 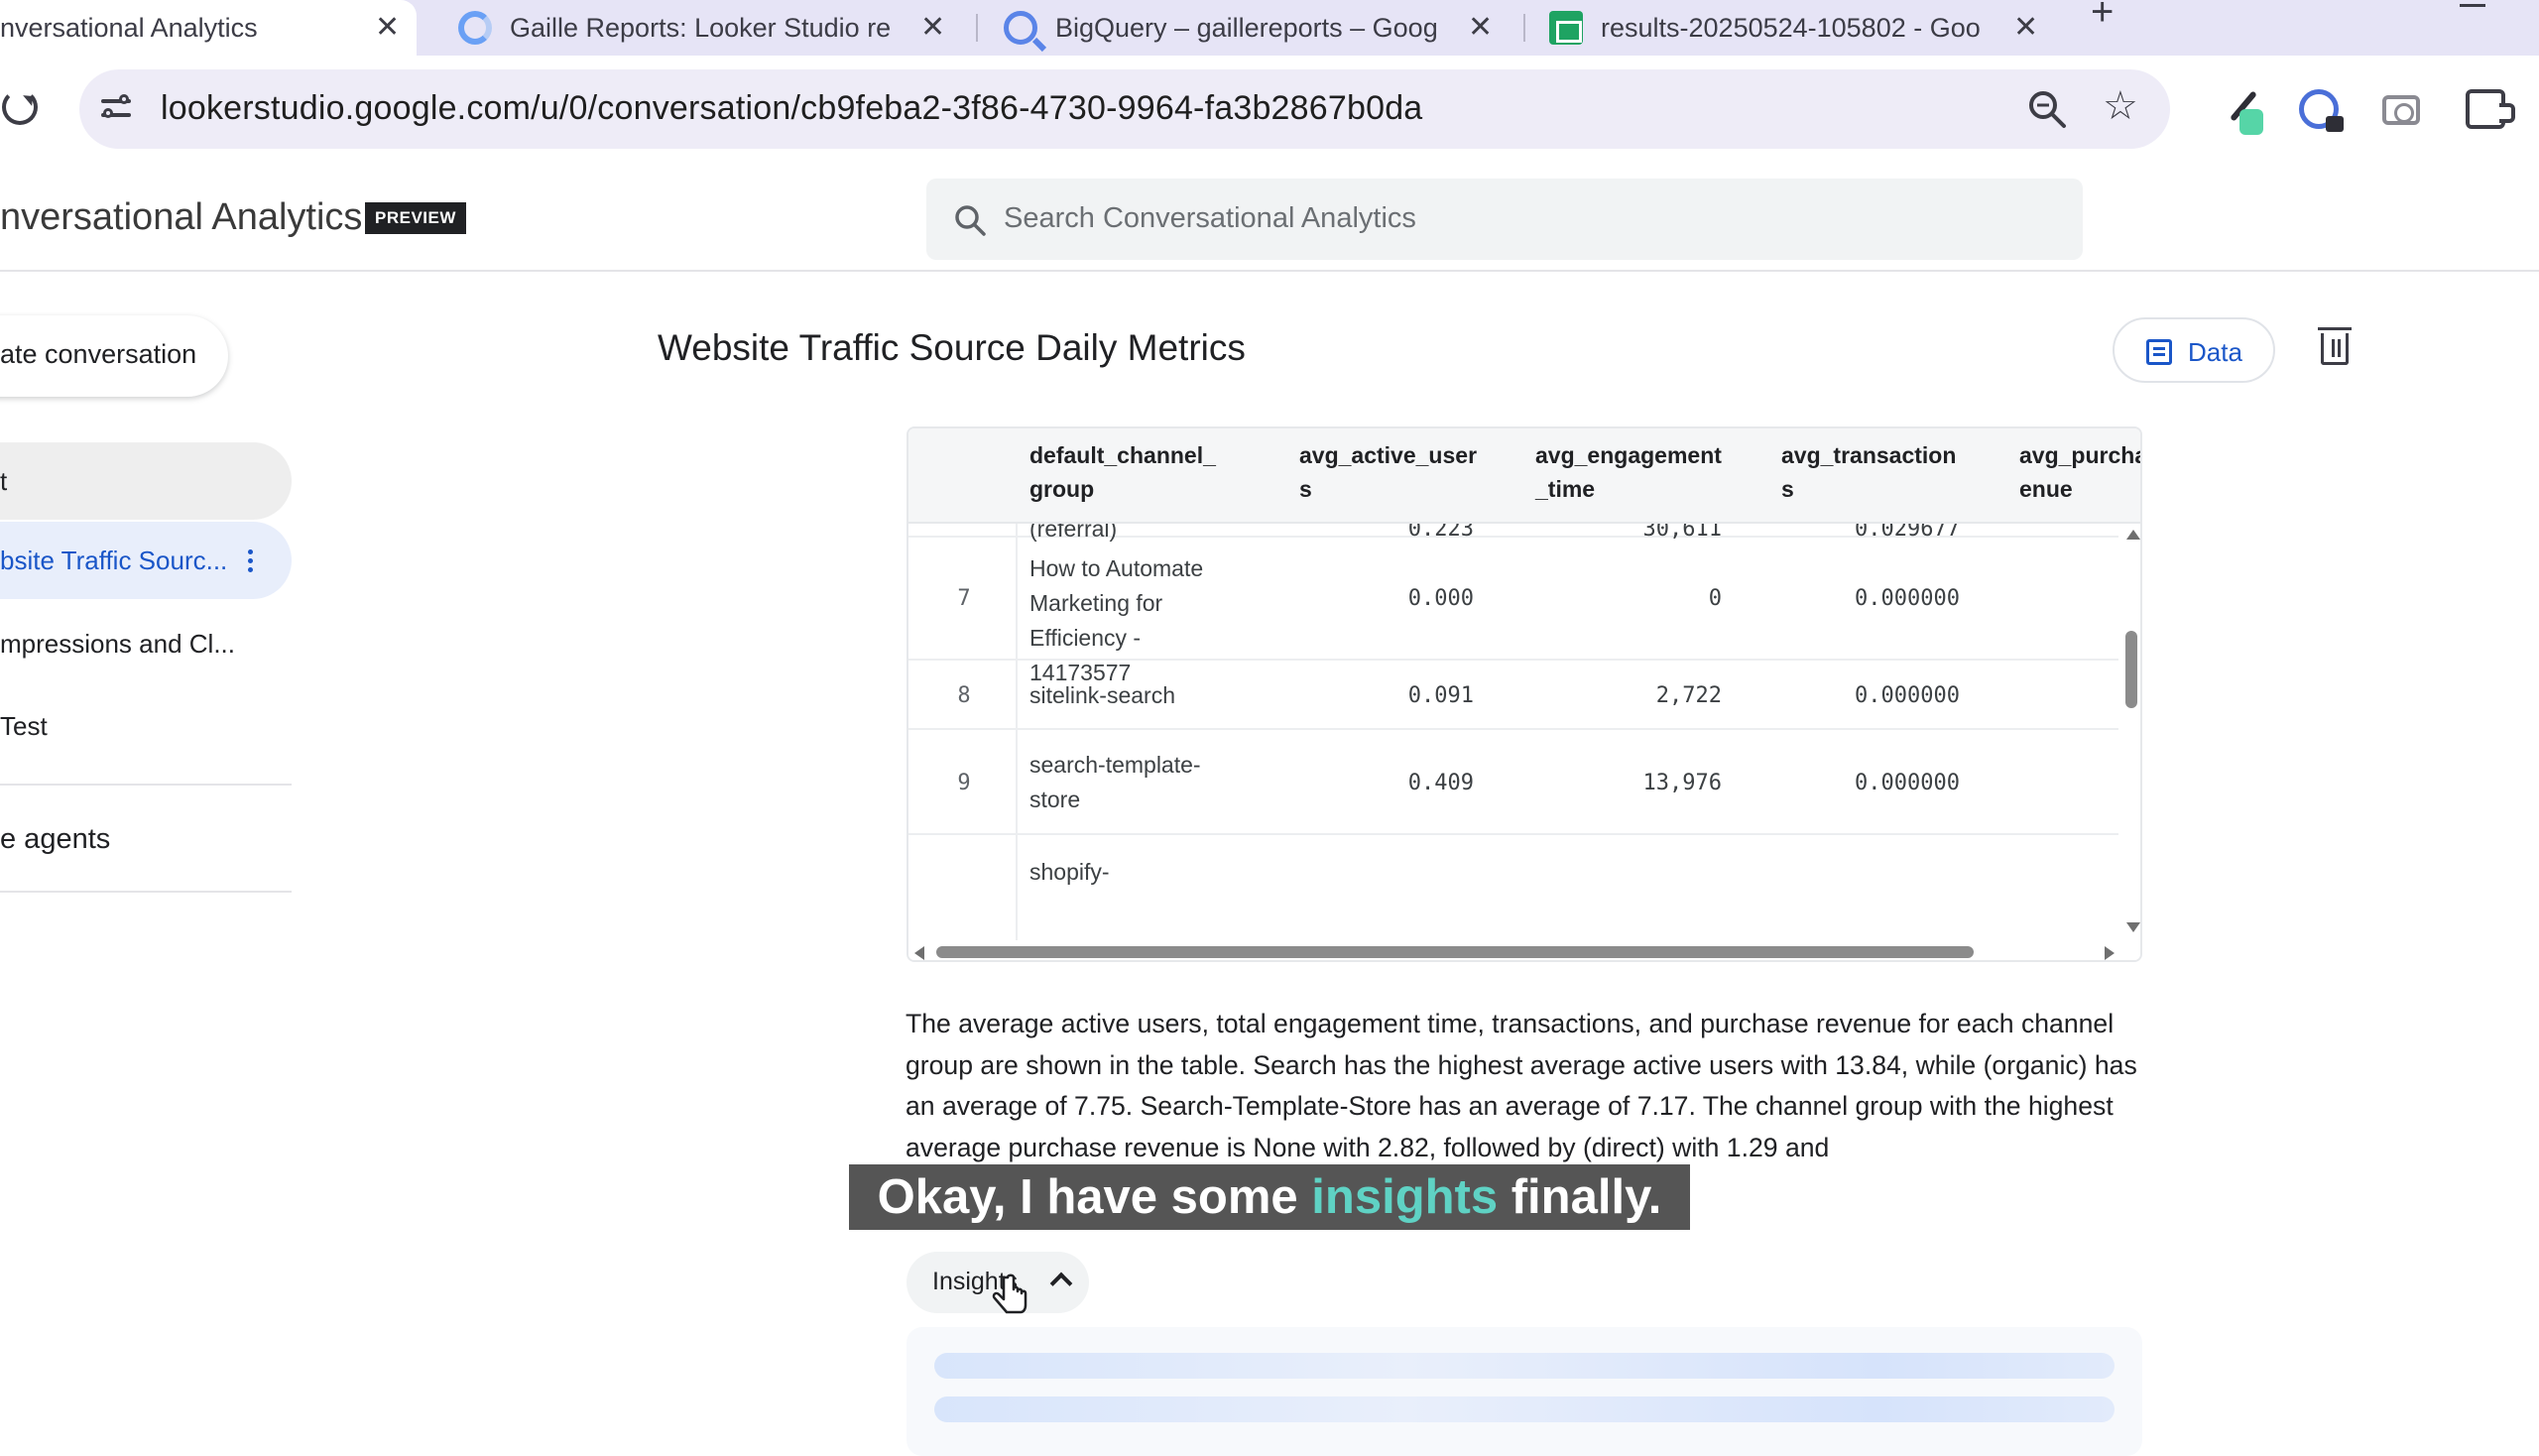 What do you see at coordinates (98, 354) in the screenshot?
I see `create-conversation-label: ate conversation` at bounding box center [98, 354].